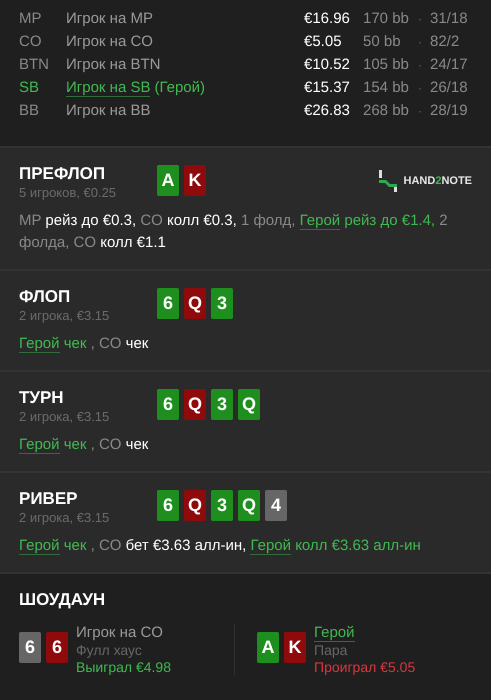 The width and height of the screenshot is (491, 700). Describe the element at coordinates (42, 398) in the screenshot. I see `street-title: ТУРН` at that location.